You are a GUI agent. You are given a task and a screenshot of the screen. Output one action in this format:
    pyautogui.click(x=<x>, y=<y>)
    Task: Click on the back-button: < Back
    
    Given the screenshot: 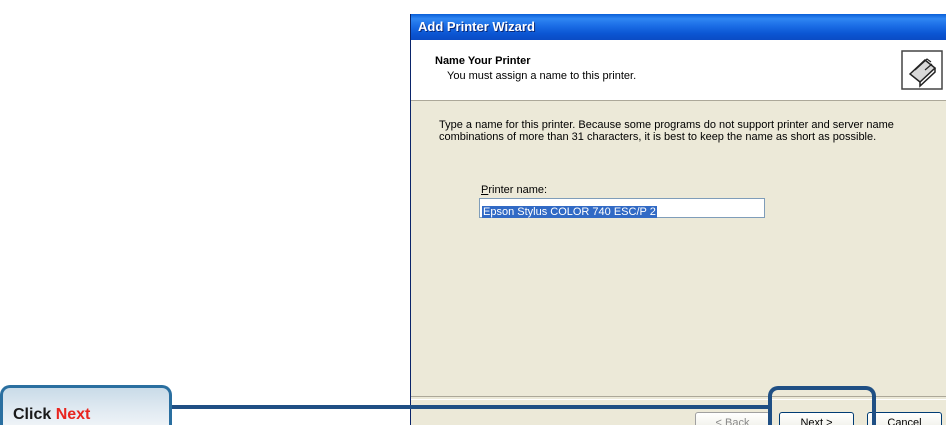 What is the action you would take?
    pyautogui.click(x=732, y=418)
    